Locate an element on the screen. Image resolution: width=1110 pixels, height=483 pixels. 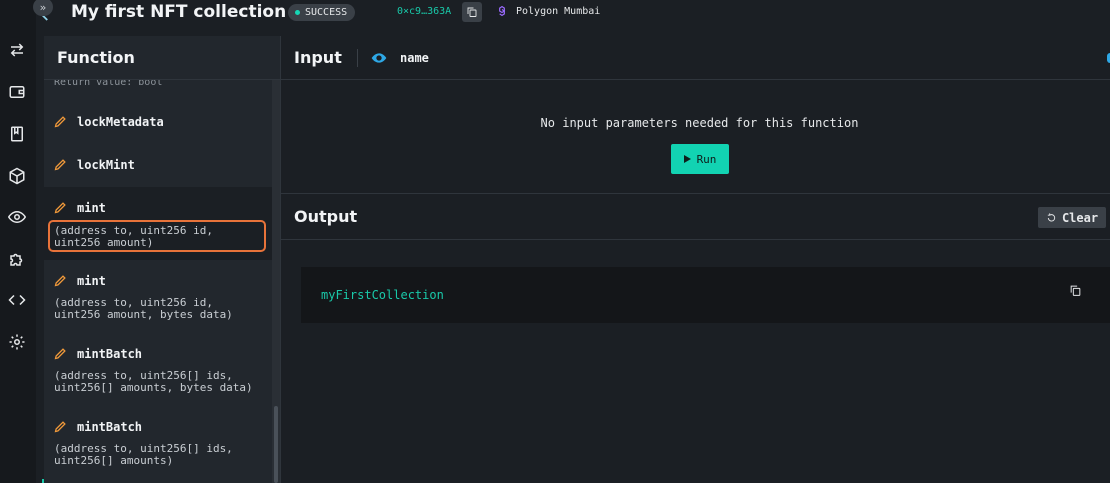
icon-rail: » is located at coordinates (26, 241).